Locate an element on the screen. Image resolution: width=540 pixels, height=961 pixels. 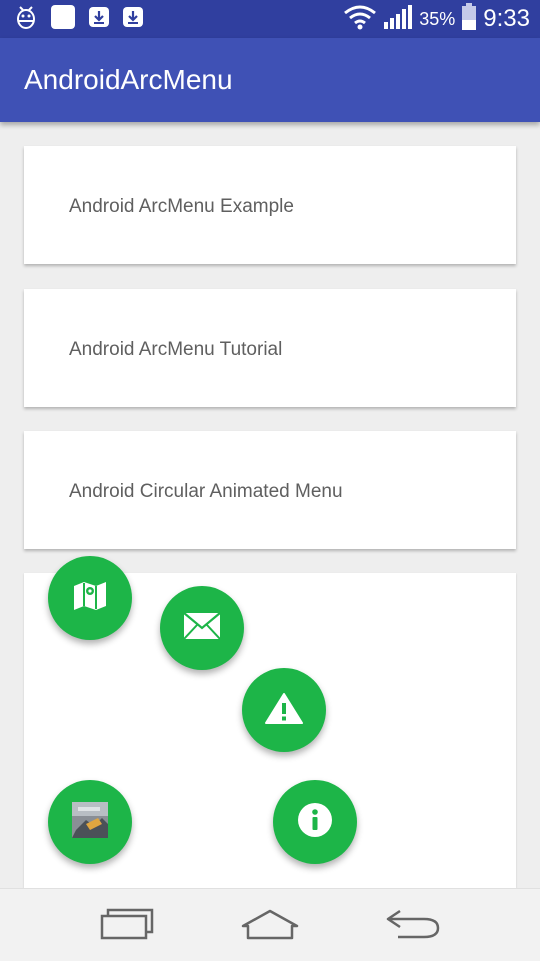
app-bar: AndroidArcMenu is located at coordinates (270, 80).